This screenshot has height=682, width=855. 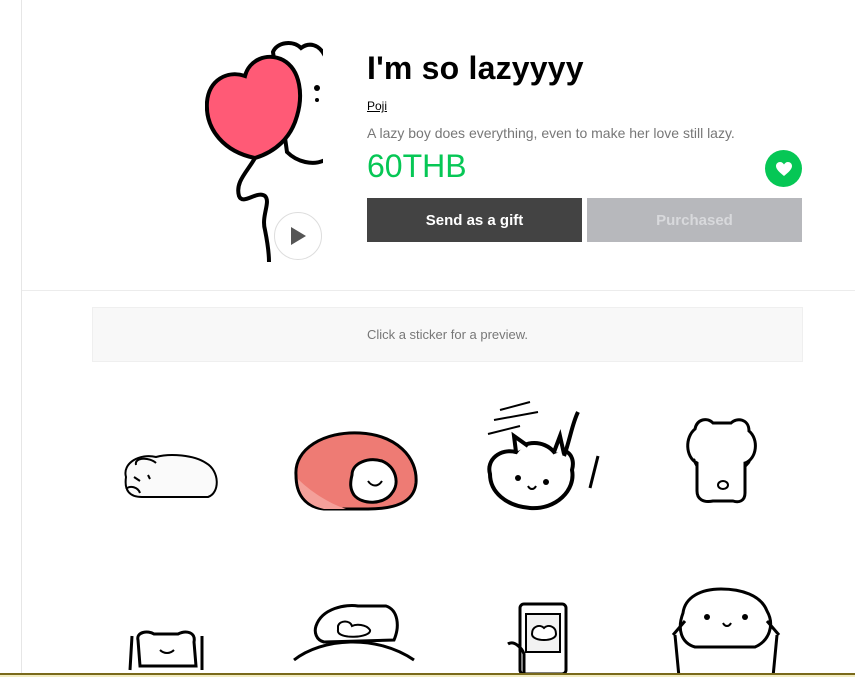 I want to click on author-link: Poji, so click(x=377, y=106).